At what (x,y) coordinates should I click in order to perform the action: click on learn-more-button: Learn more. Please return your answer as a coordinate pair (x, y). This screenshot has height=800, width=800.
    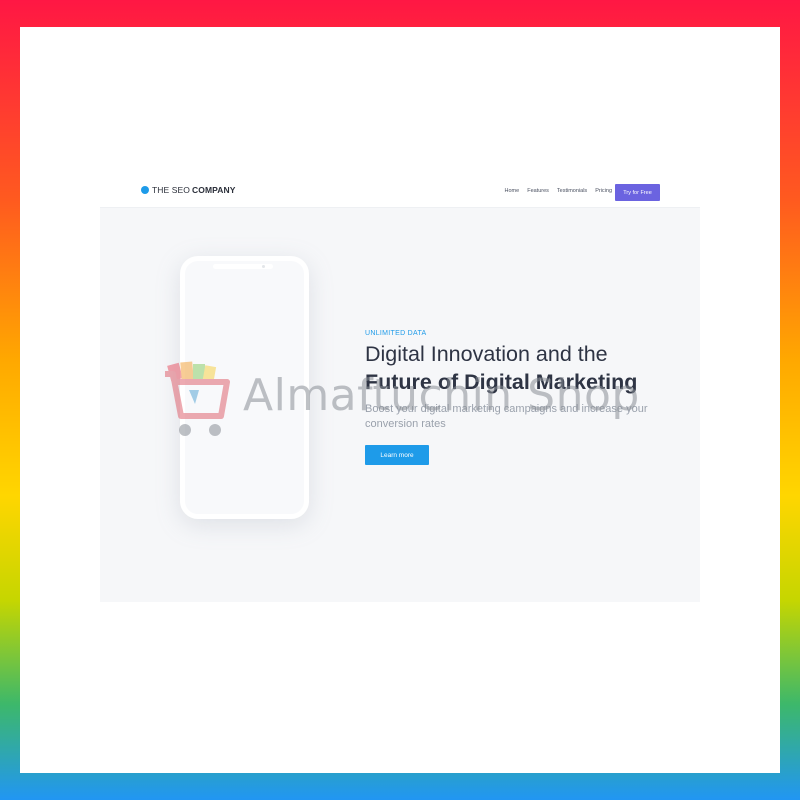
    Looking at the image, I should click on (397, 455).